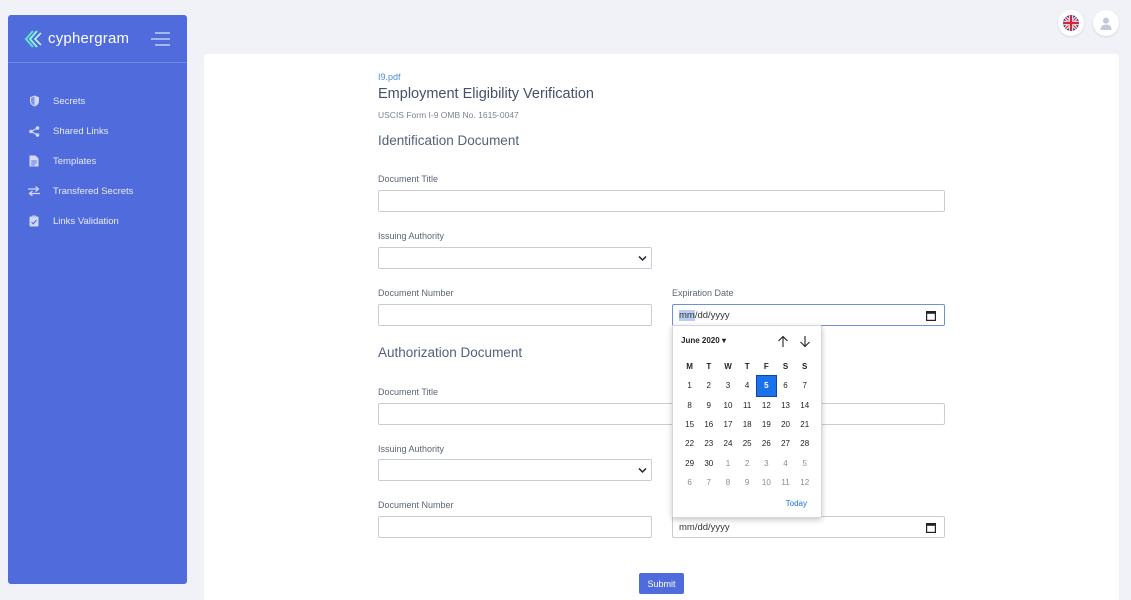 Image resolution: width=1131 pixels, height=600 pixels. Describe the element at coordinates (766, 405) in the screenshot. I see `calendar-day: 12` at that location.